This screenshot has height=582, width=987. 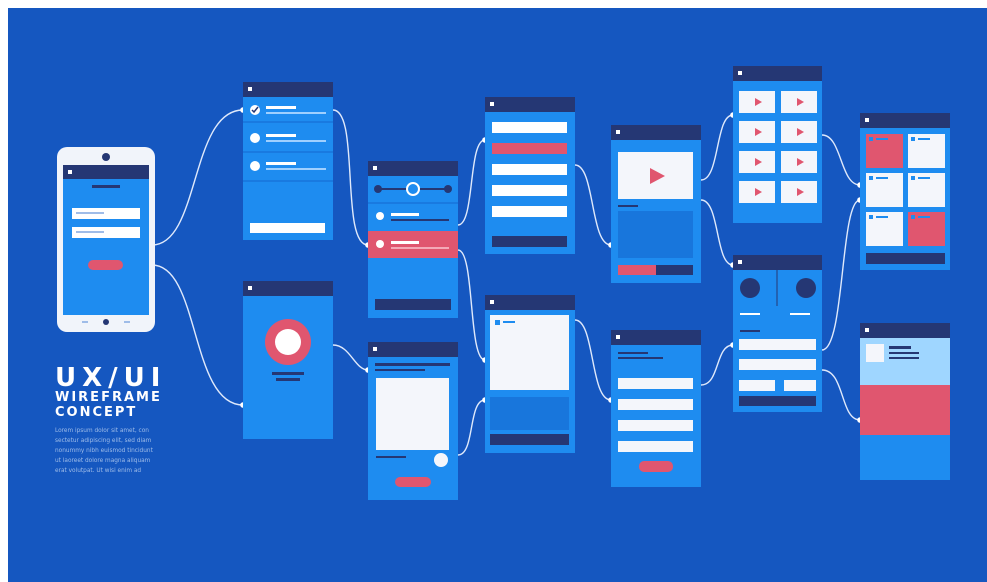 What do you see at coordinates (413, 239) in the screenshot?
I see `screen-slider-list` at bounding box center [413, 239].